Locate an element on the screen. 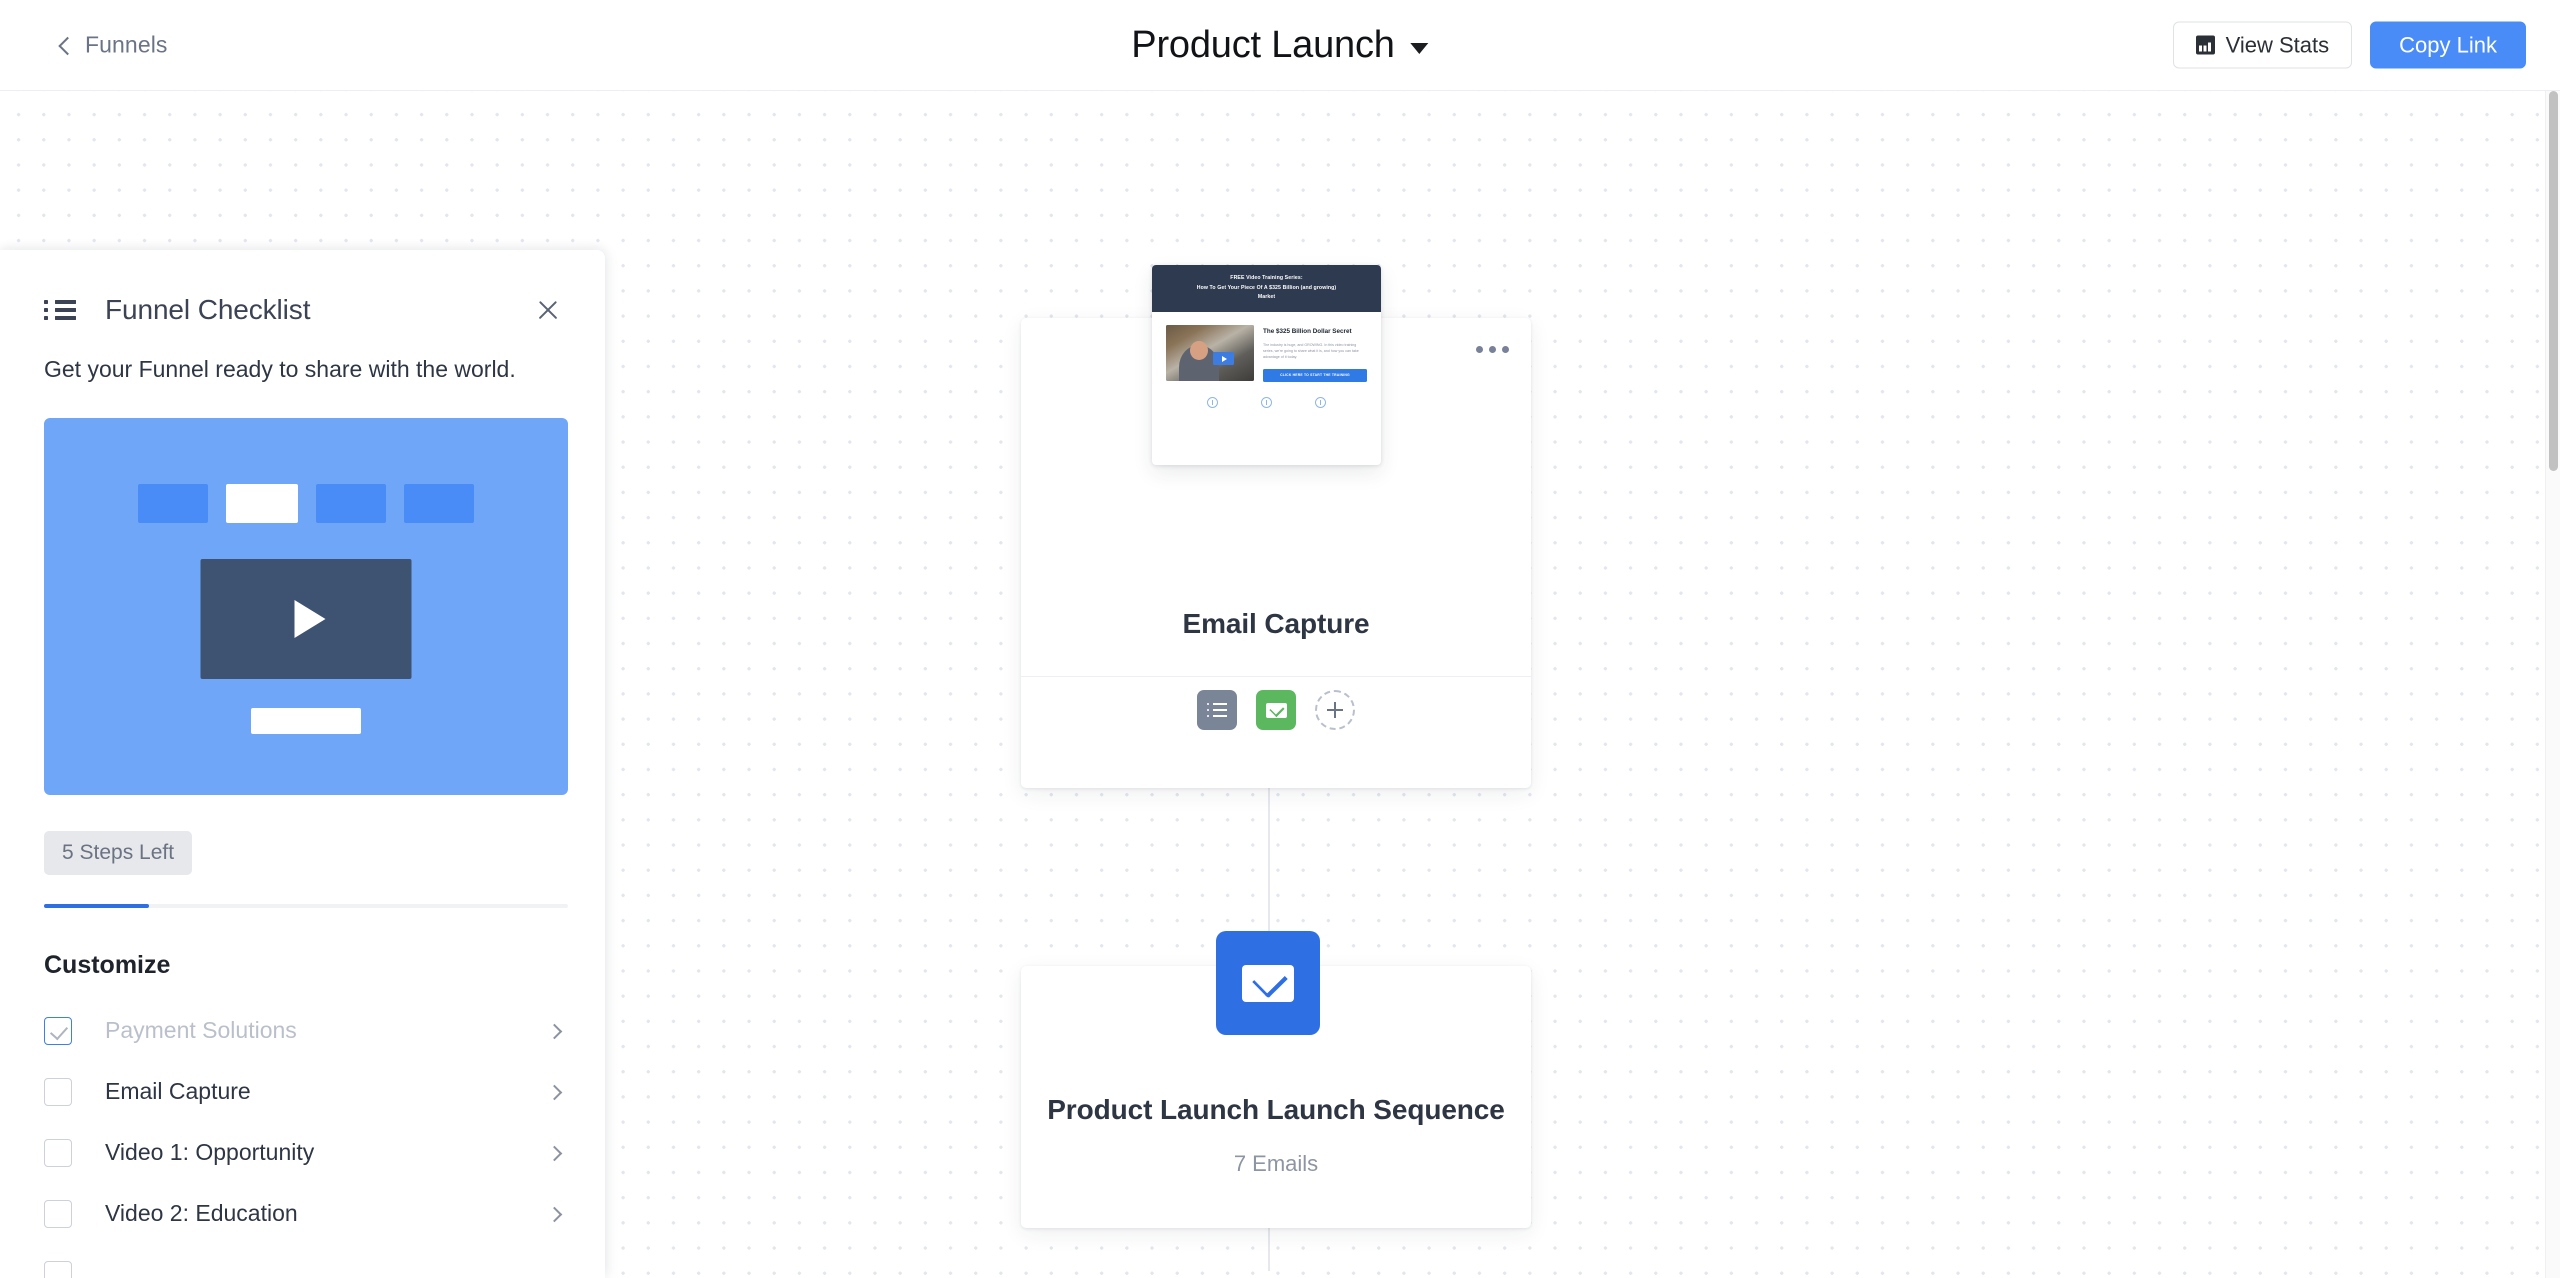 Image resolution: width=2560 pixels, height=1278 pixels. view-stats-button: View Stats is located at coordinates (2262, 45).